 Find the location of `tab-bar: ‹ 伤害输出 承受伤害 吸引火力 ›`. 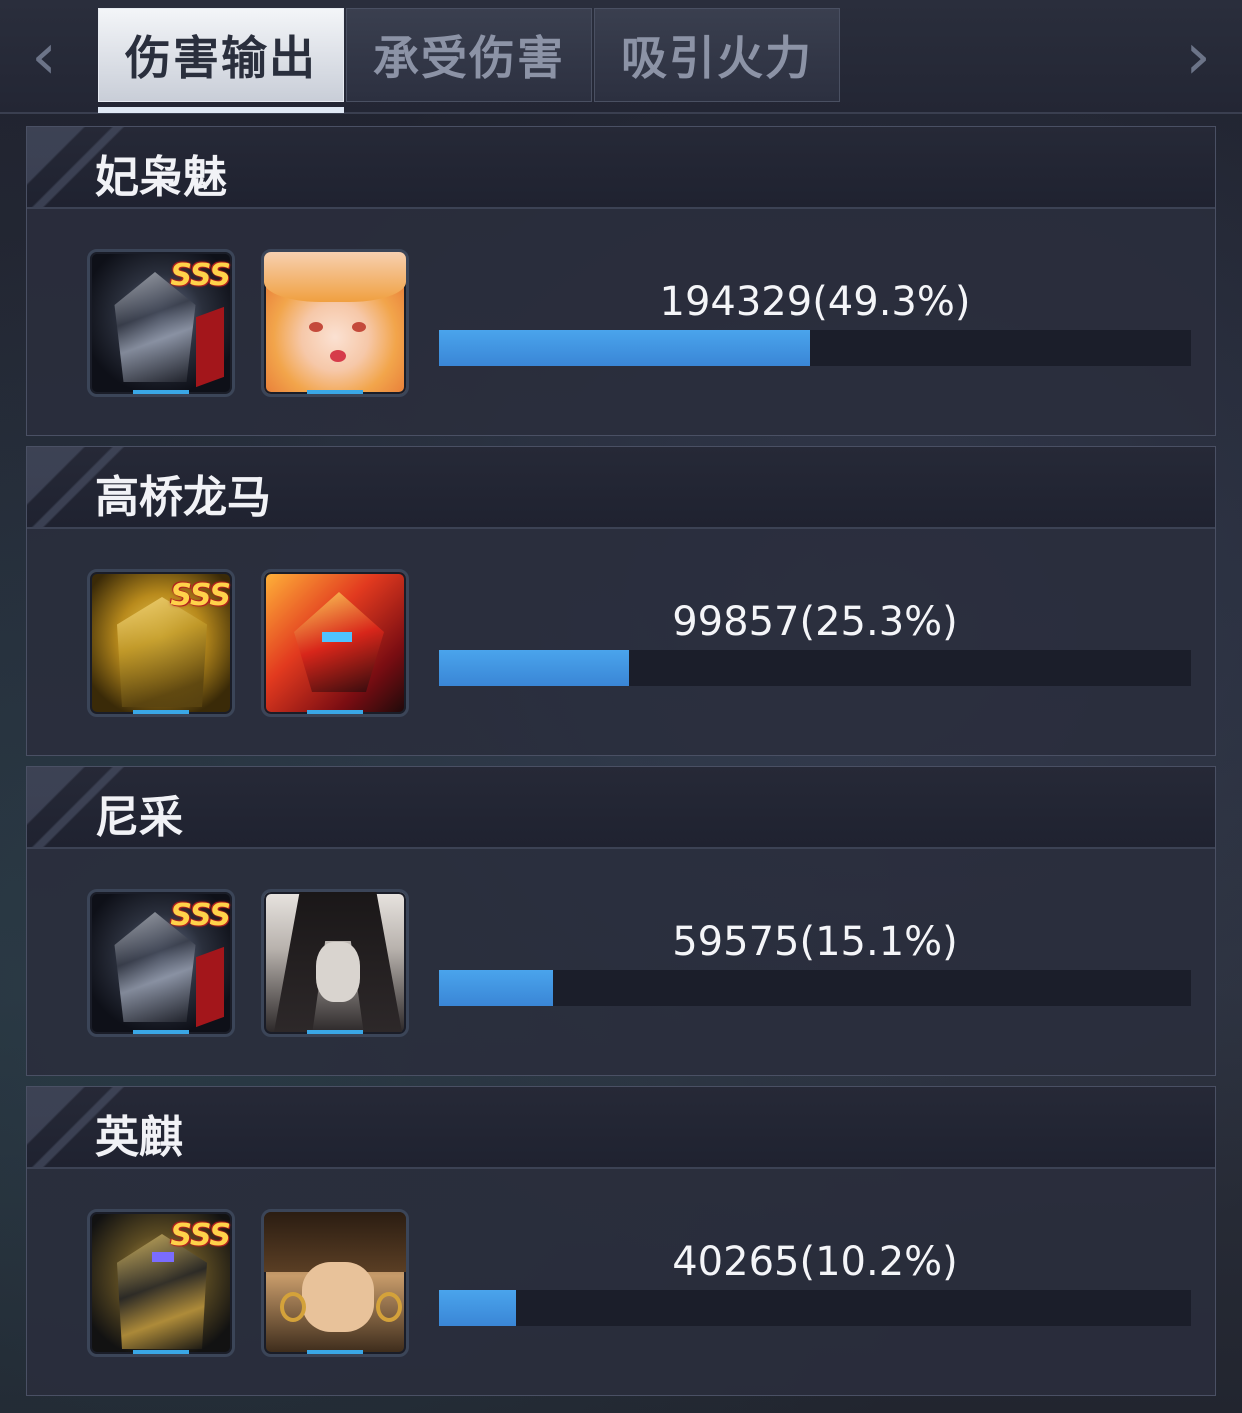

tab-bar: ‹ 伤害输出 承受伤害 吸引火力 › is located at coordinates (621, 57).